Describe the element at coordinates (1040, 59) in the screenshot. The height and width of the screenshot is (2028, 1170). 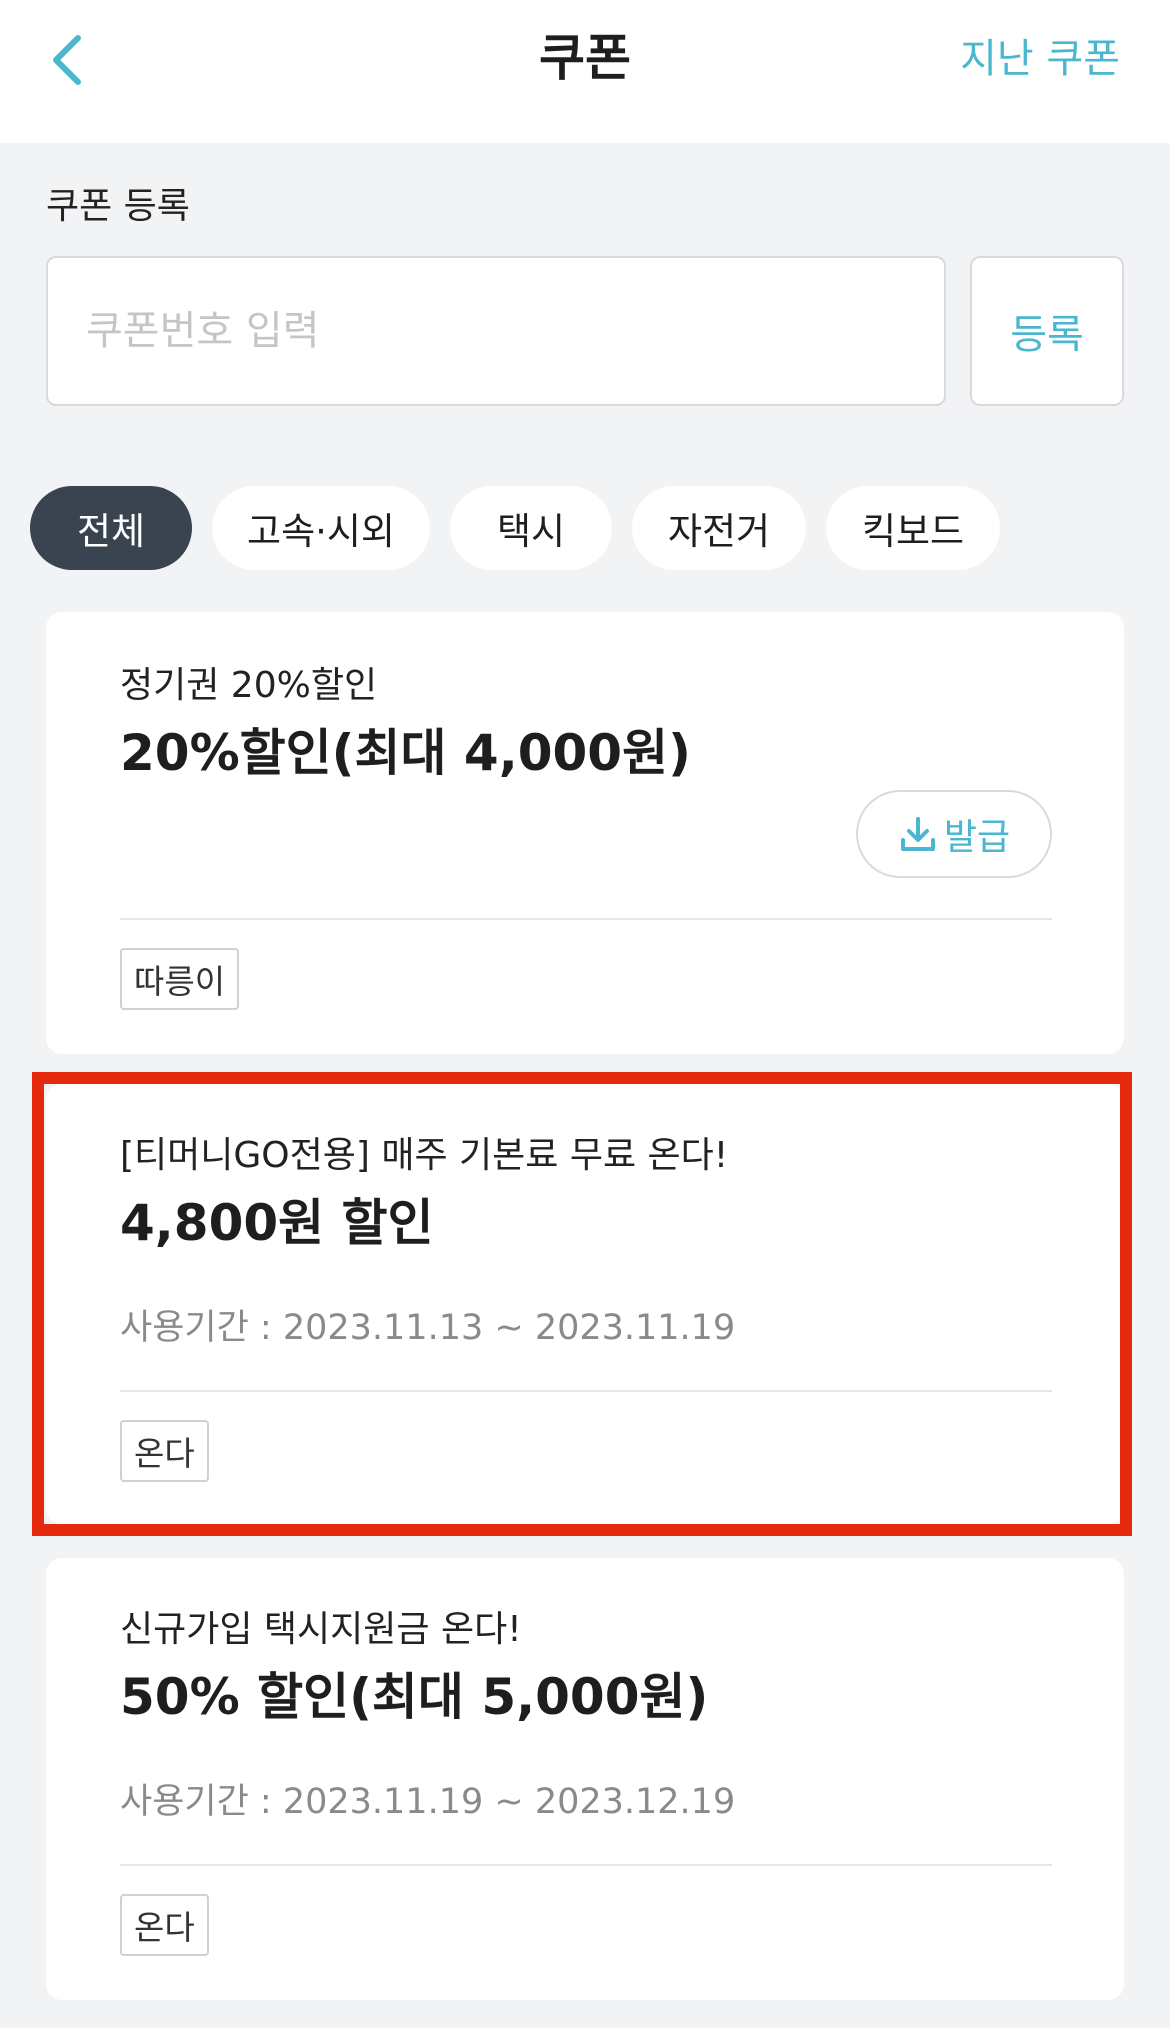
I see `past-coupons-link: 지난 쿠폰` at that location.